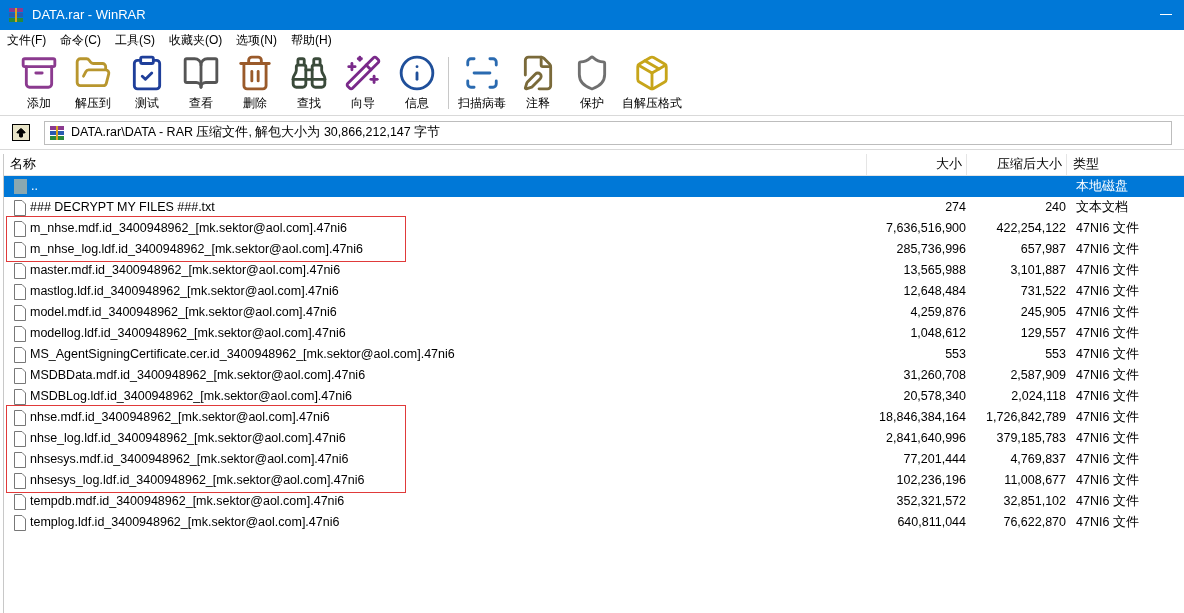 The image size is (1184, 613). I want to click on packed-size: 32,851,102, so click(1034, 501).